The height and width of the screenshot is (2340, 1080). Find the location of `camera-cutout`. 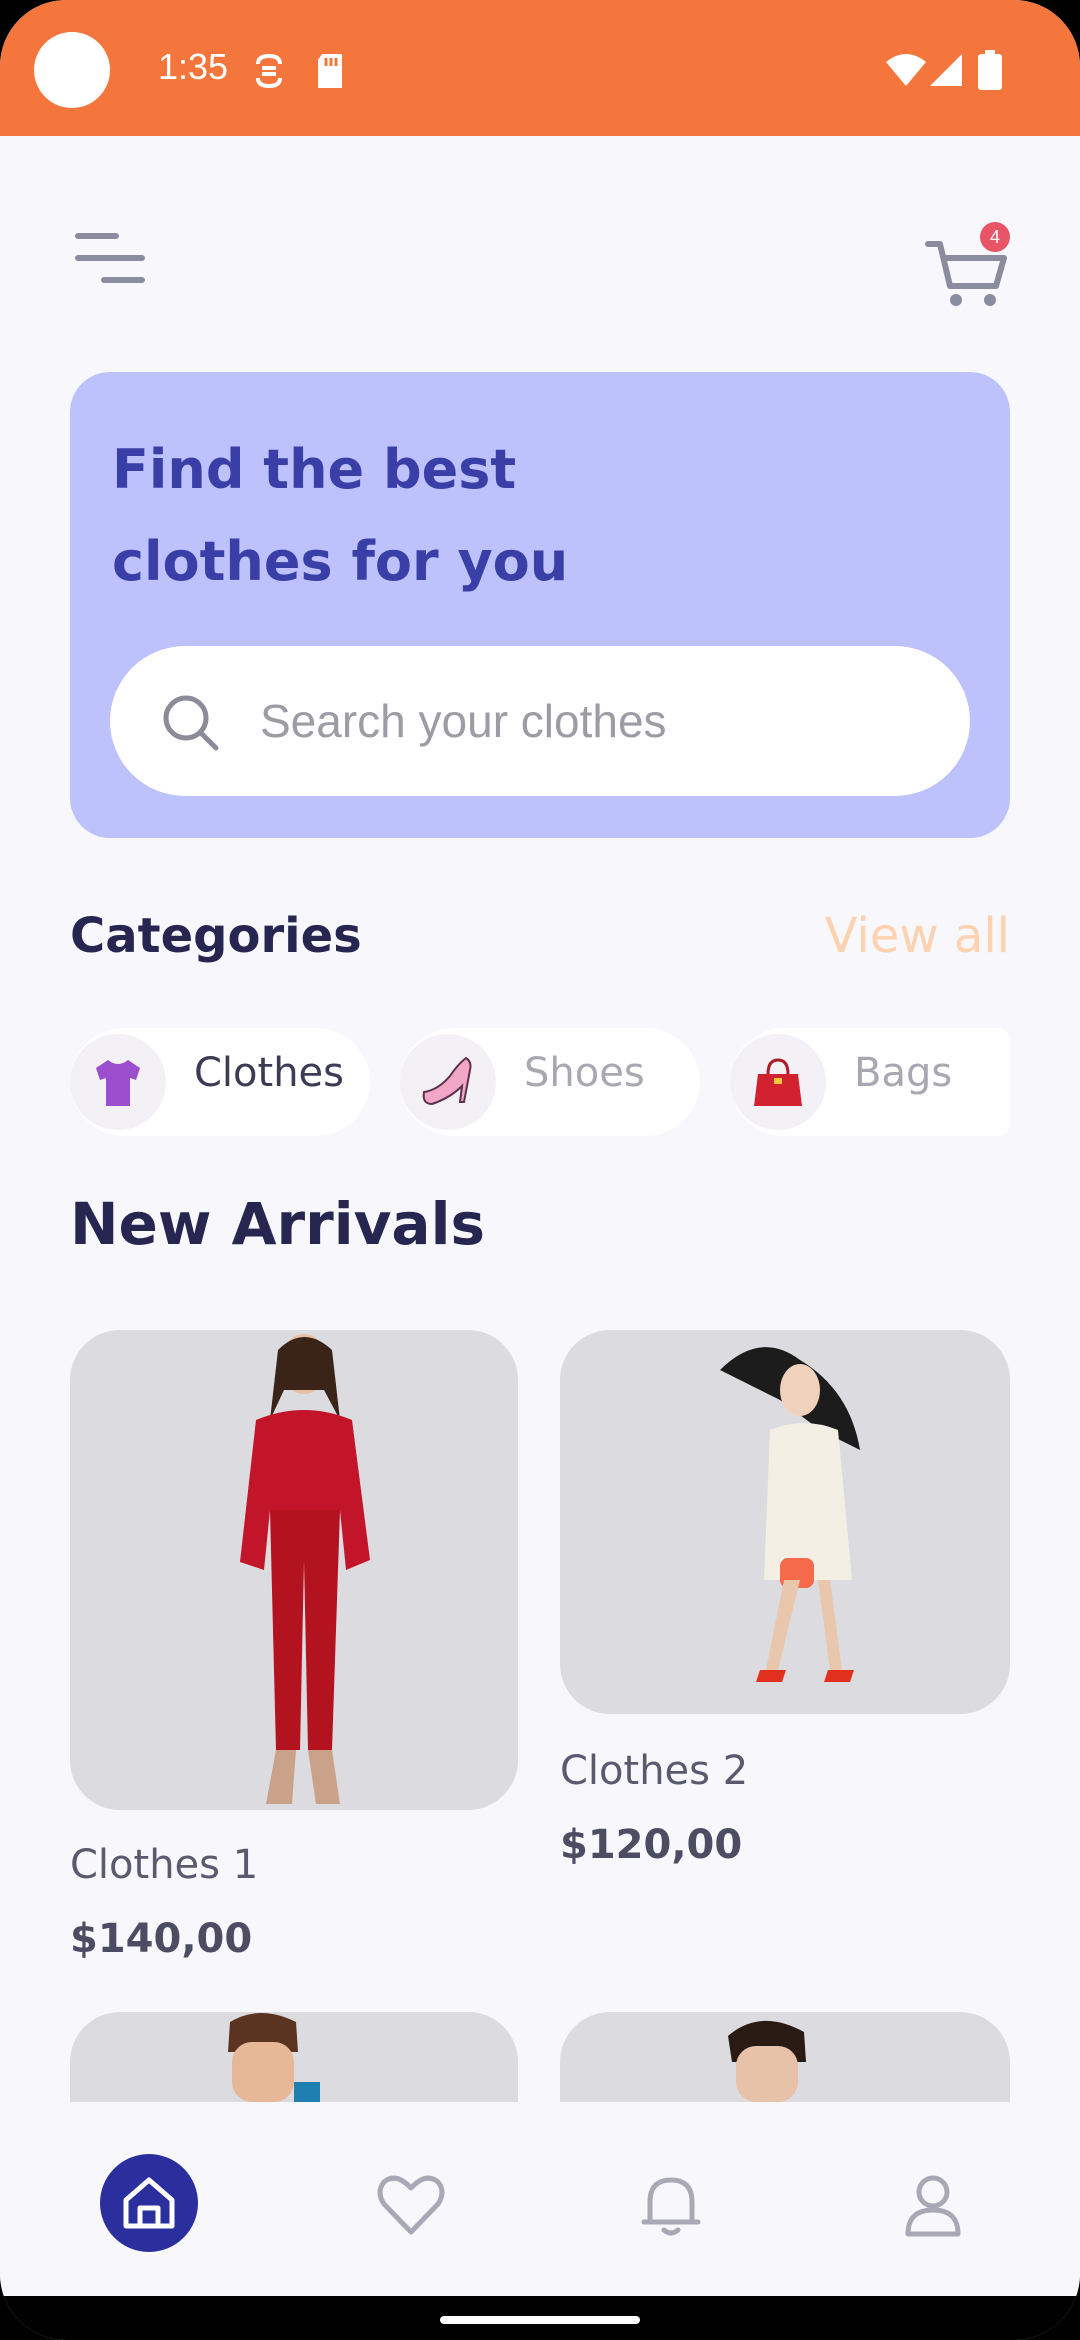

camera-cutout is located at coordinates (72, 70).